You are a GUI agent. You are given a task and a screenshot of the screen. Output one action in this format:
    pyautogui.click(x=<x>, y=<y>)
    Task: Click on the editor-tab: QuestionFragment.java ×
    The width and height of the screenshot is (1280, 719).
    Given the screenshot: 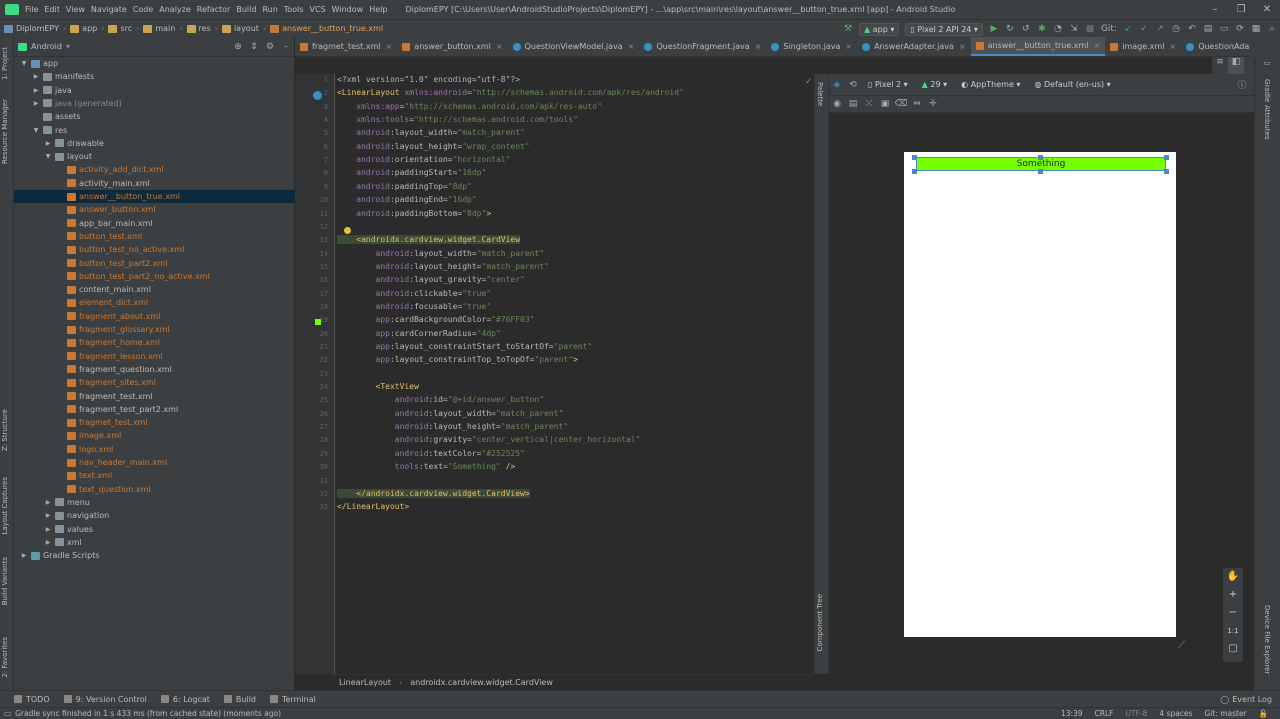 What is the action you would take?
    pyautogui.click(x=702, y=46)
    